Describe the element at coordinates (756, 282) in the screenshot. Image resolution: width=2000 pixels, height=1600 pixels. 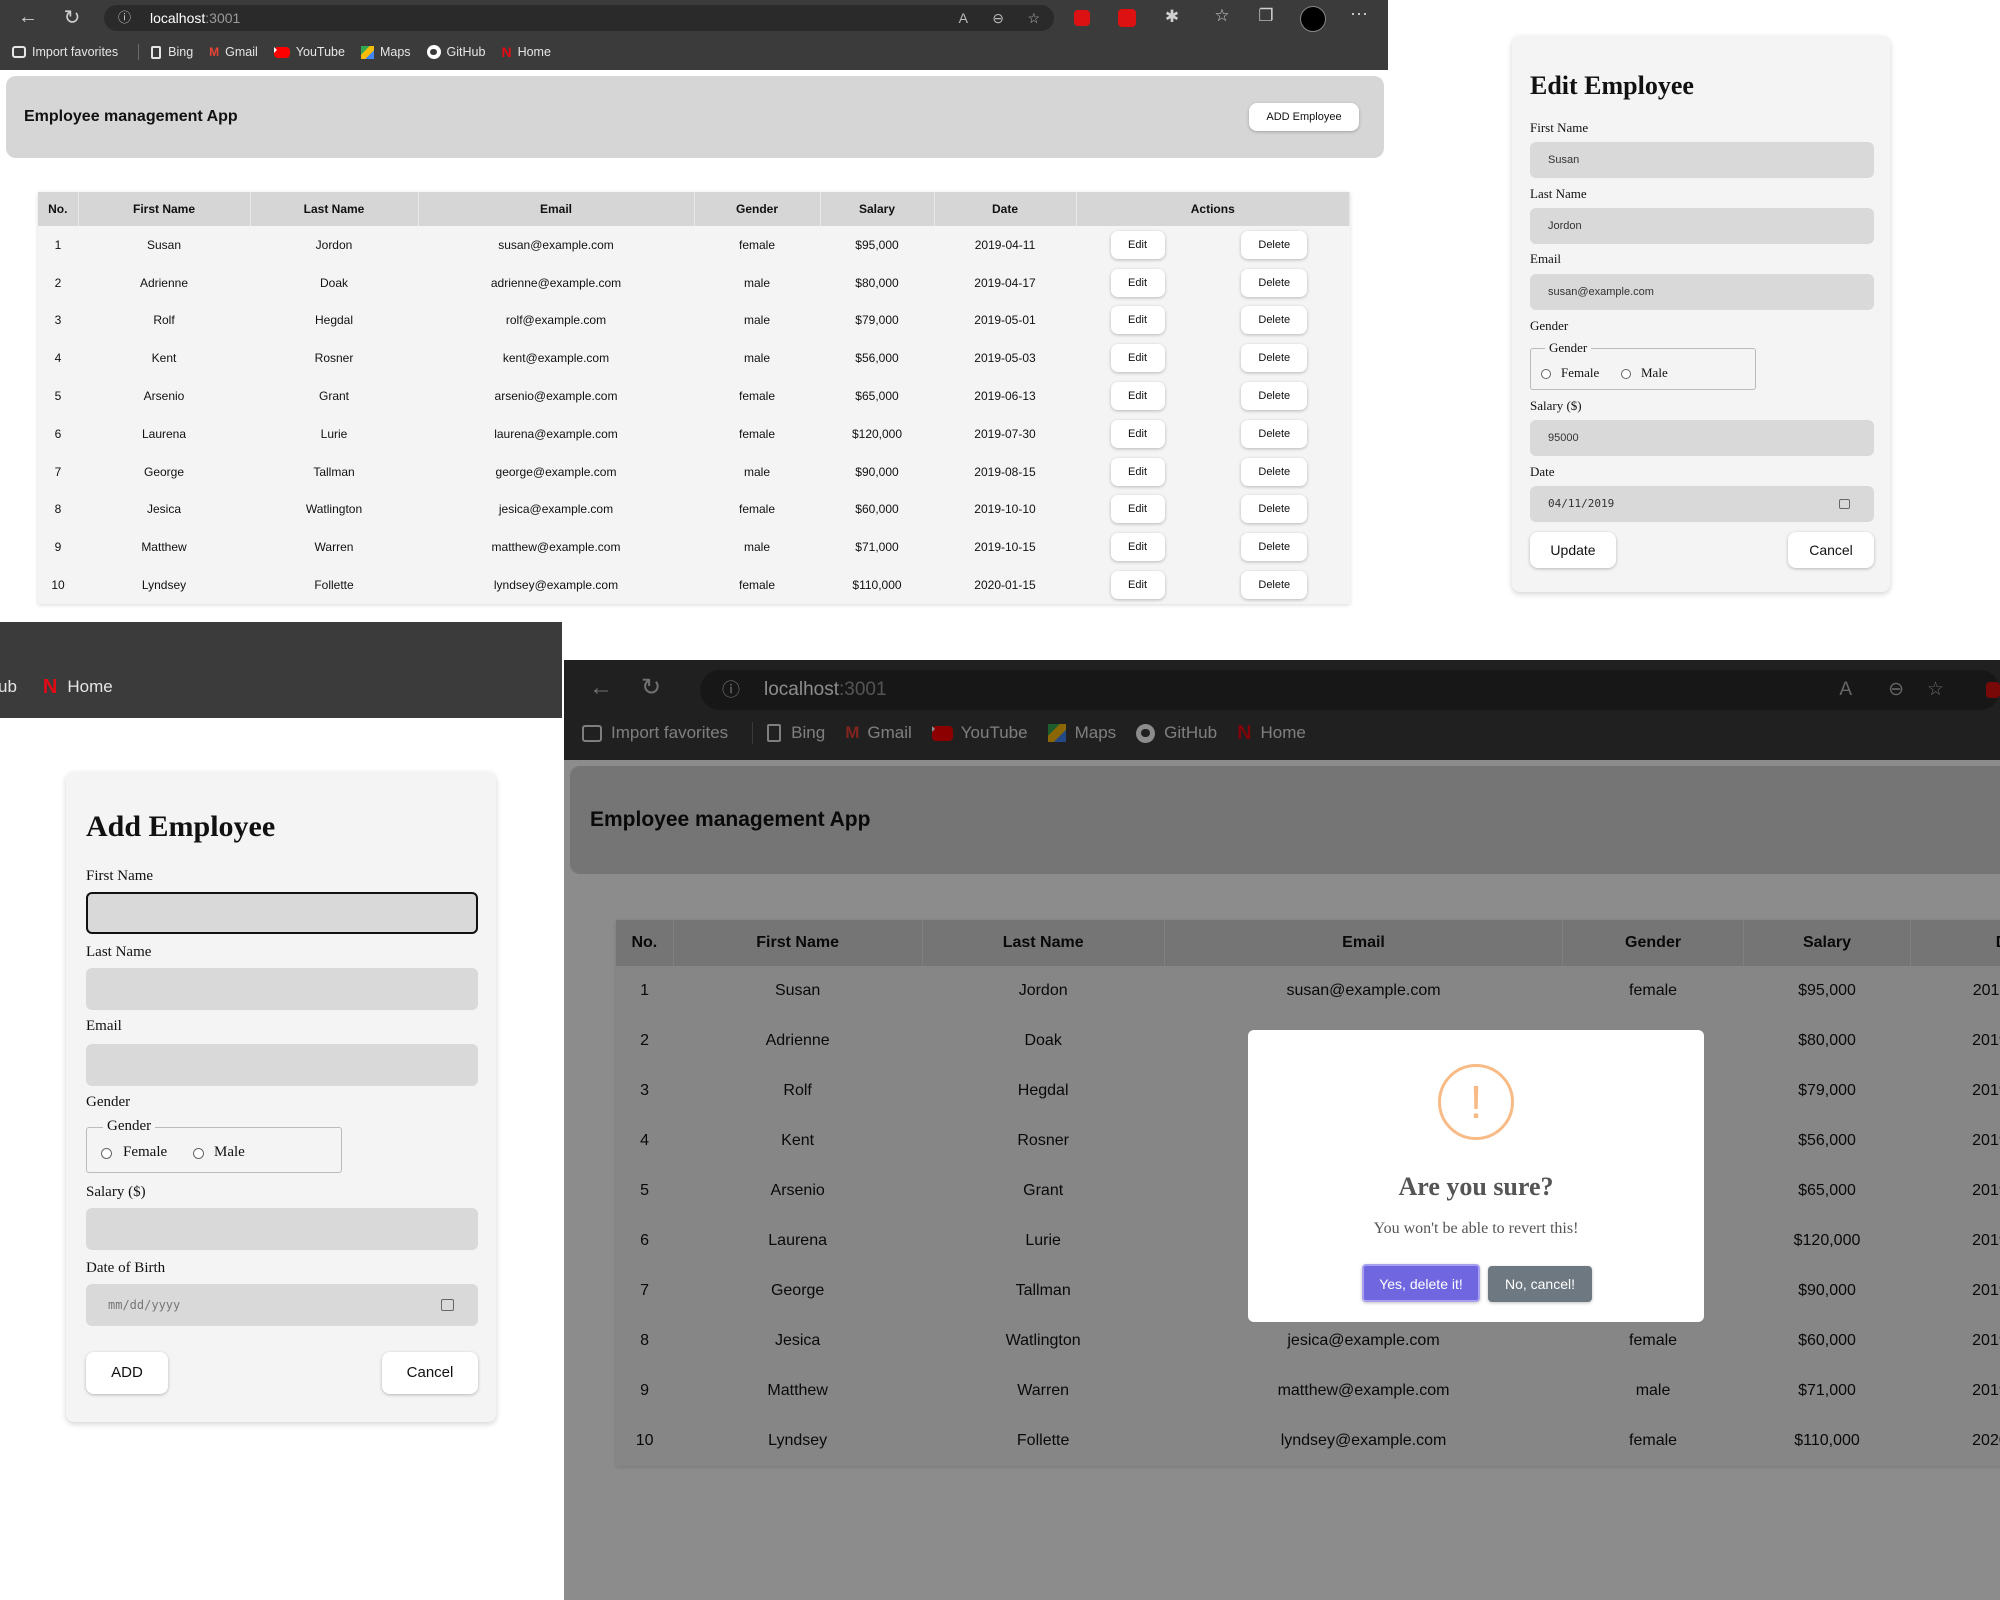
I see `table-cell: male` at that location.